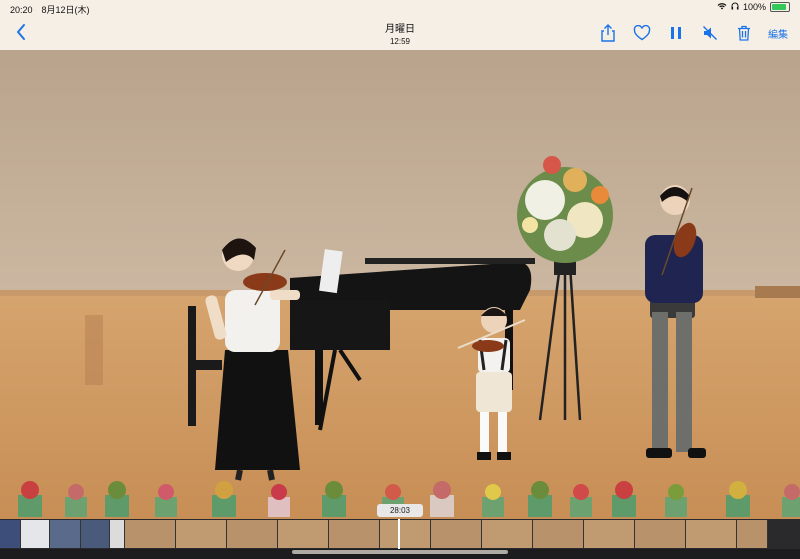  I want to click on nav-bar: 月曜日 12:59 編集, so click(400, 33).